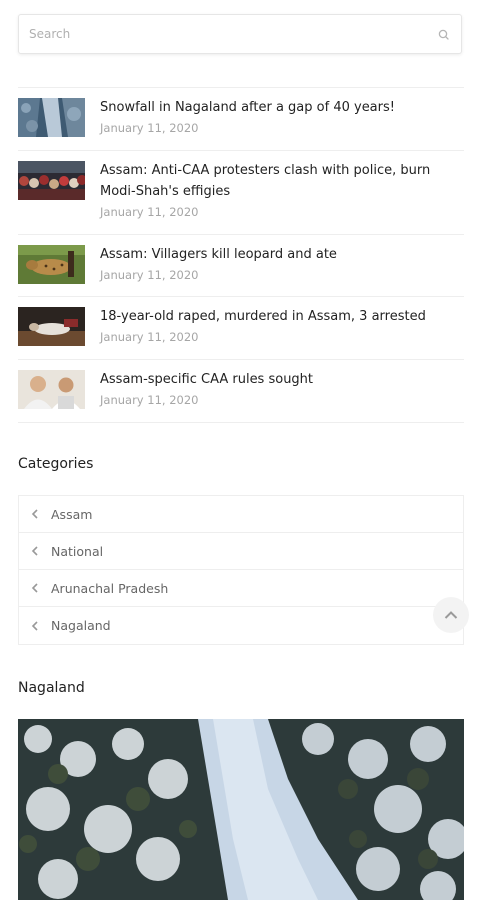  What do you see at coordinates (51, 117) in the screenshot?
I see `post-thumbnail-snow` at bounding box center [51, 117].